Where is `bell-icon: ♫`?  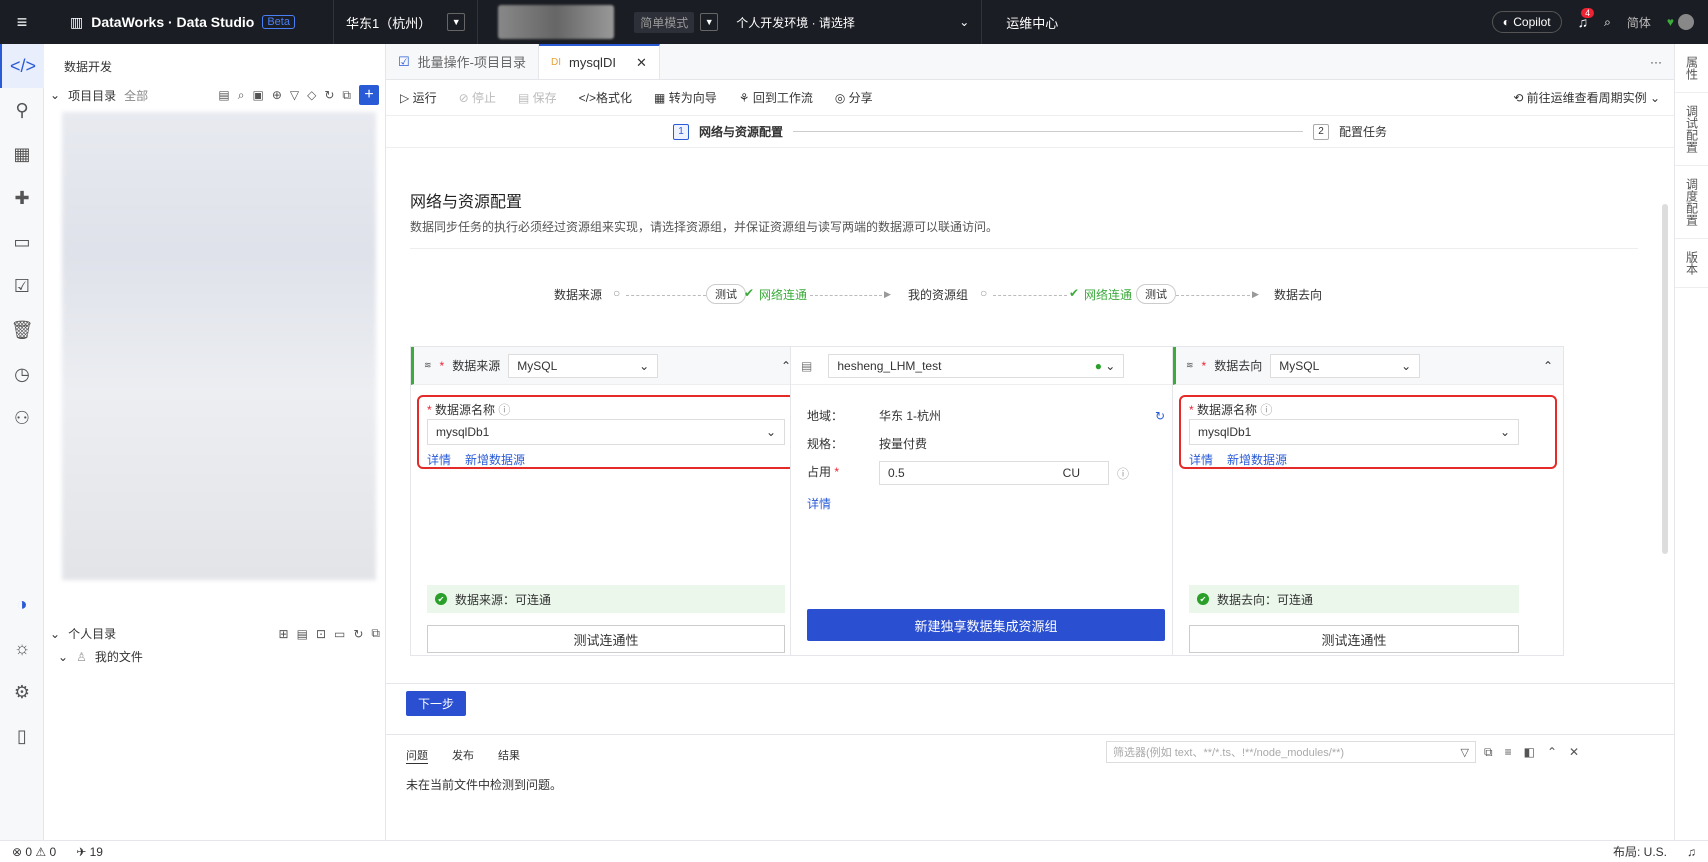
bell-icon: ♫ is located at coordinates (1691, 852).